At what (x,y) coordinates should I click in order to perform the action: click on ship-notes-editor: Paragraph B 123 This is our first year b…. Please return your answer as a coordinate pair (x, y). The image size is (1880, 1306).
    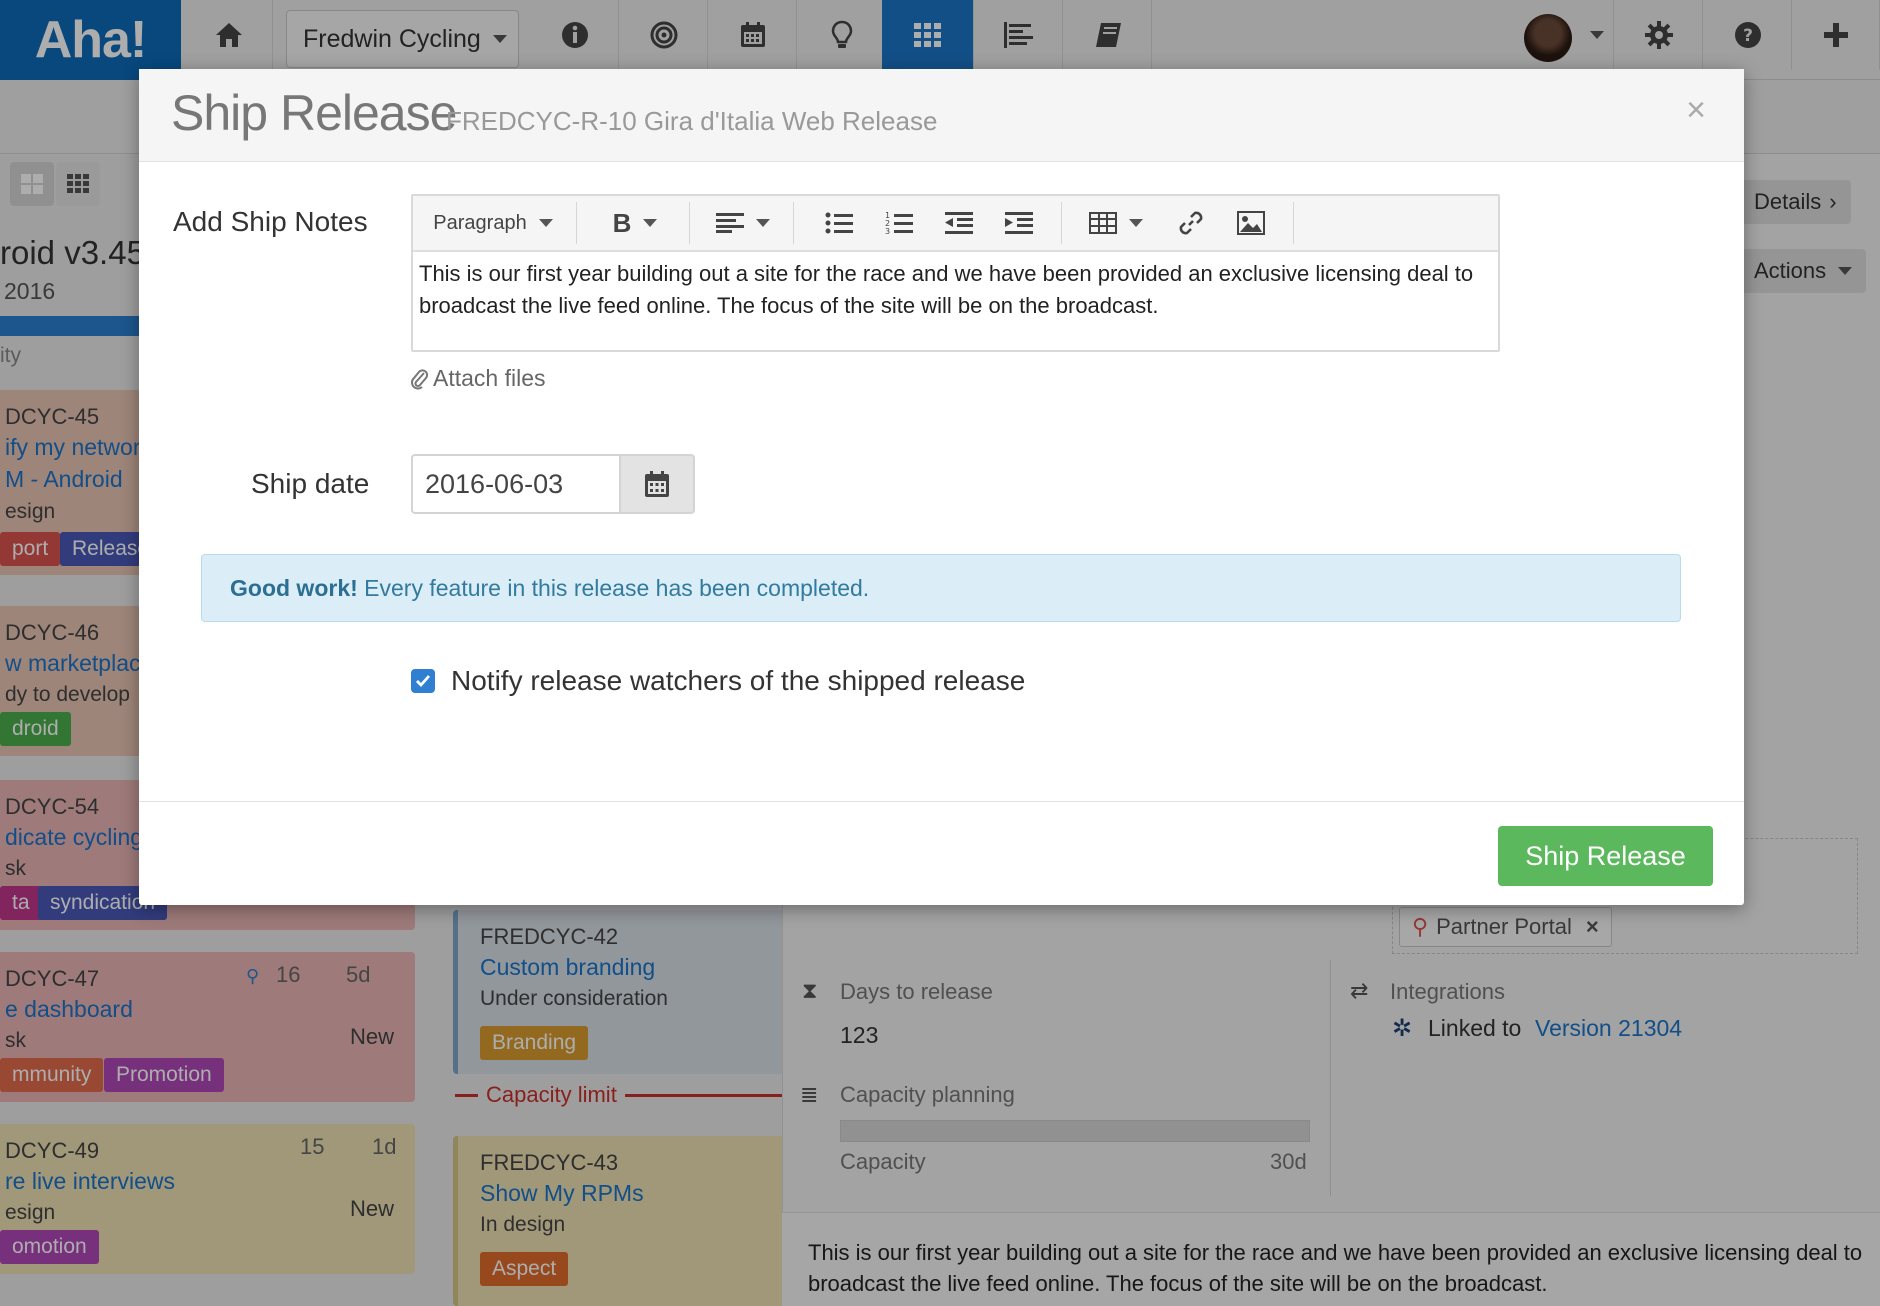
    Looking at the image, I should click on (955, 273).